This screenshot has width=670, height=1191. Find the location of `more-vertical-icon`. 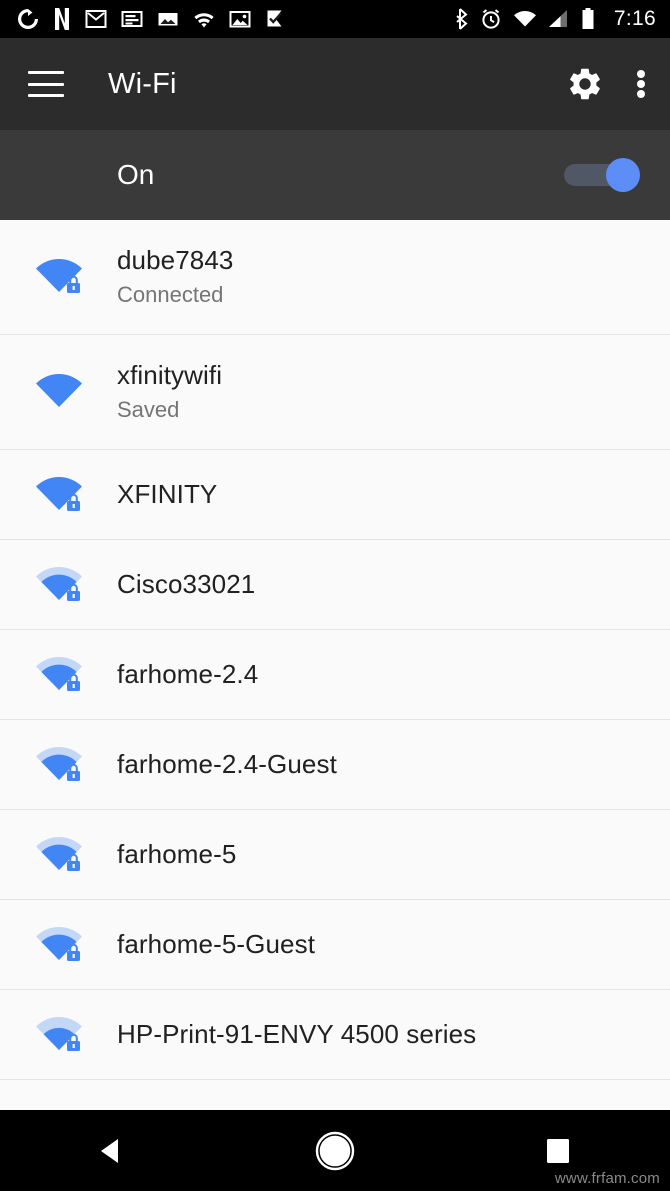

more-vertical-icon is located at coordinates (641, 84).